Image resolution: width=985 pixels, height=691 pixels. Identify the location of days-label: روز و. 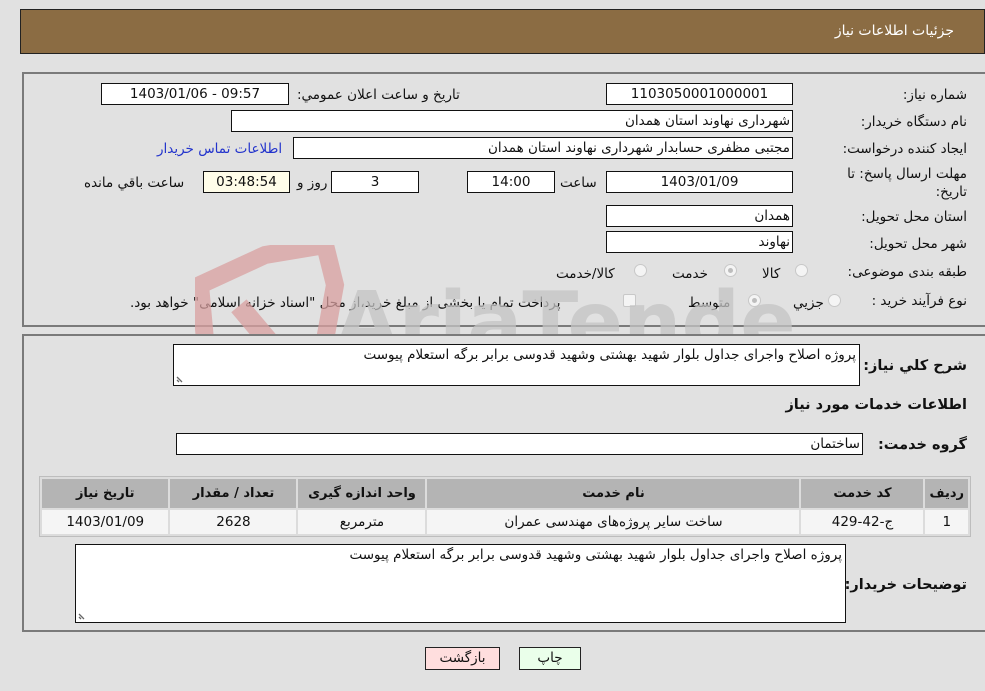
(312, 183).